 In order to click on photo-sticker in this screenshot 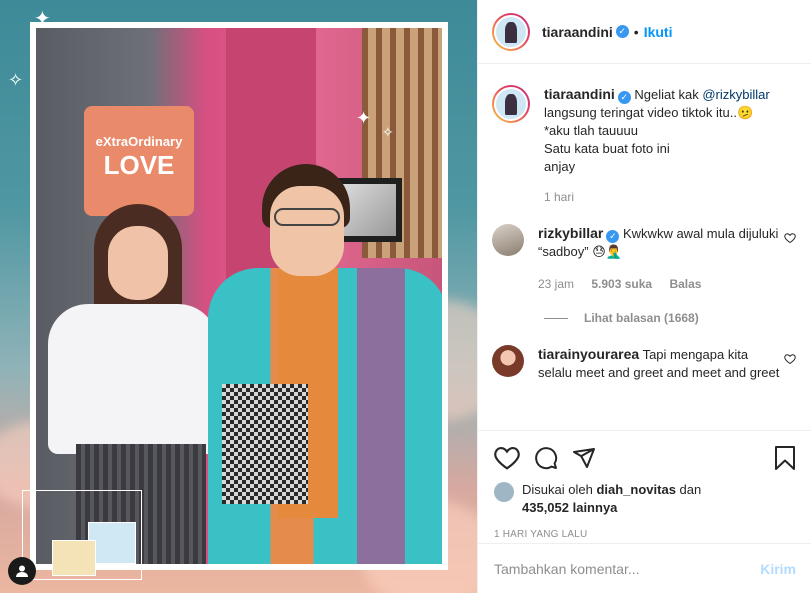, I will do `click(74, 558)`.